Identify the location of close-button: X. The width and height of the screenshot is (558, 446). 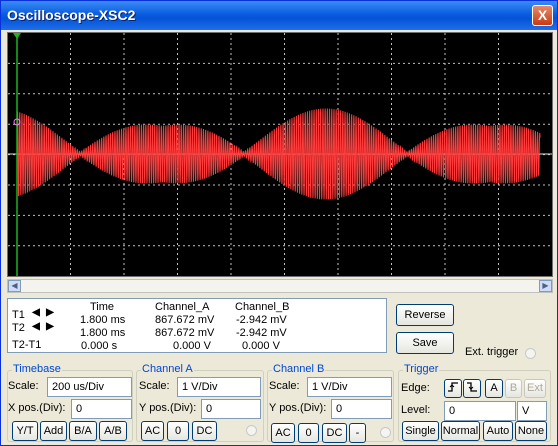
(542, 15).